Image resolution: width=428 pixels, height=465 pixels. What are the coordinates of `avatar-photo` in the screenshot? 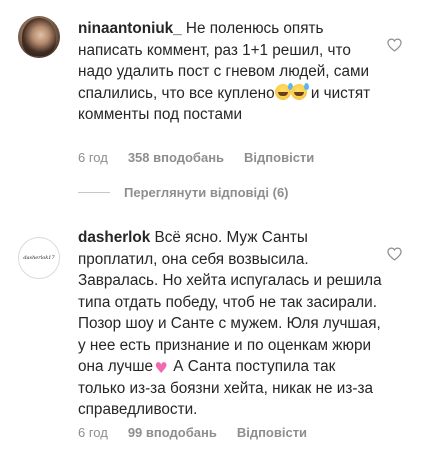 It's located at (39, 37).